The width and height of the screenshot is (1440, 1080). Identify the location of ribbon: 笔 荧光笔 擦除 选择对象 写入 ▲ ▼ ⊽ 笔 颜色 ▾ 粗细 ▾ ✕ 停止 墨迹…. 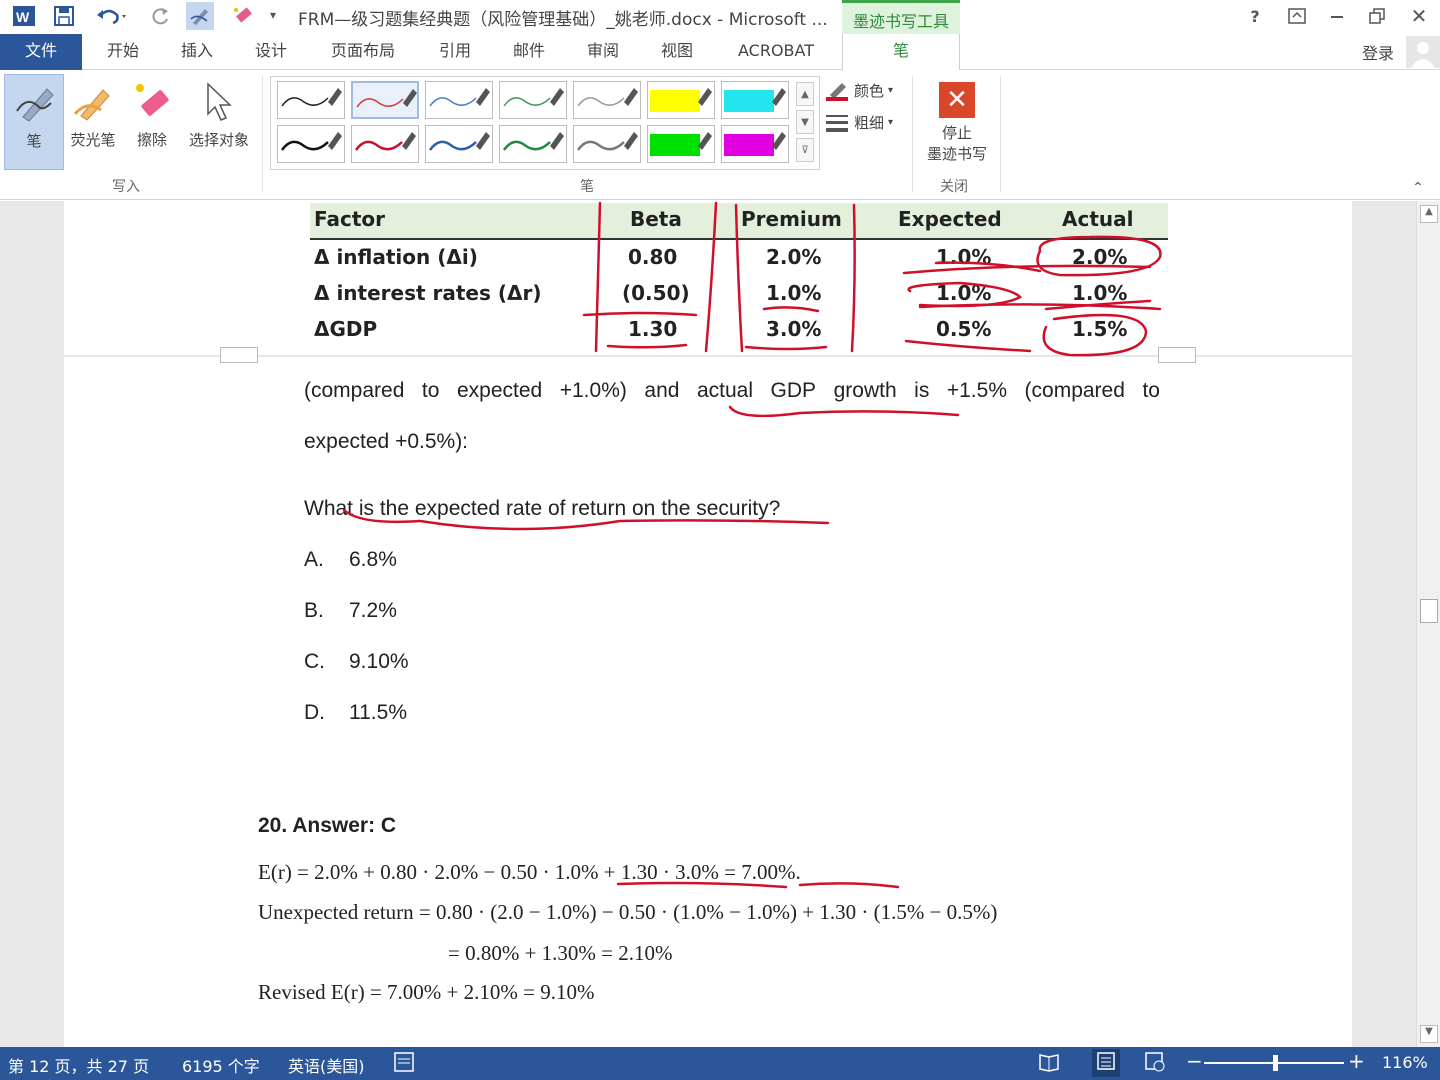
(720, 135).